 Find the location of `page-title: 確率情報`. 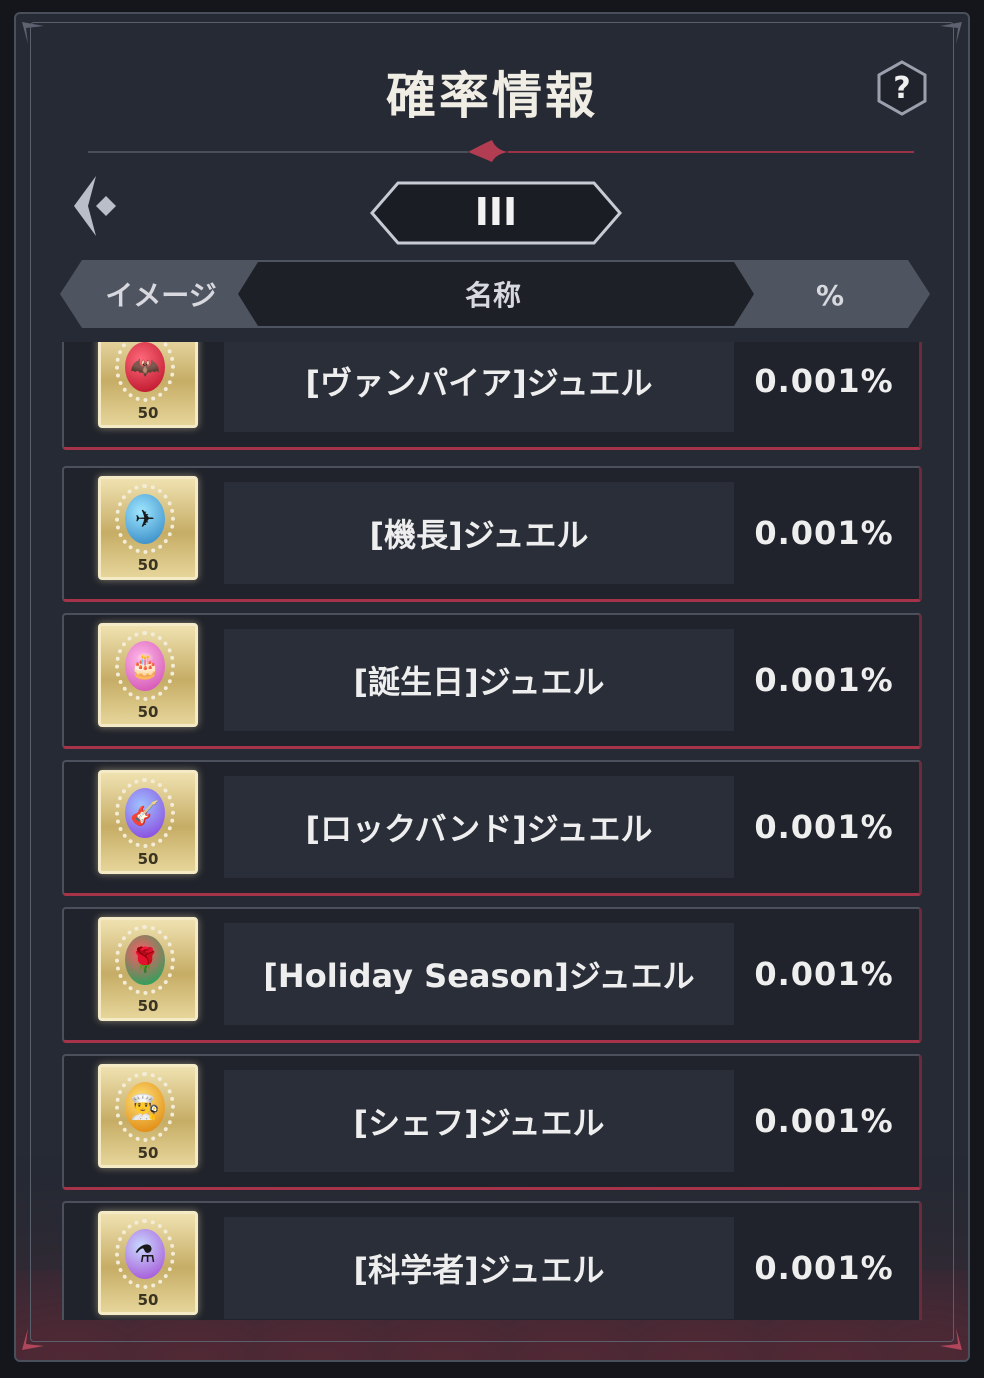

page-title: 確率情報 is located at coordinates (492, 96).